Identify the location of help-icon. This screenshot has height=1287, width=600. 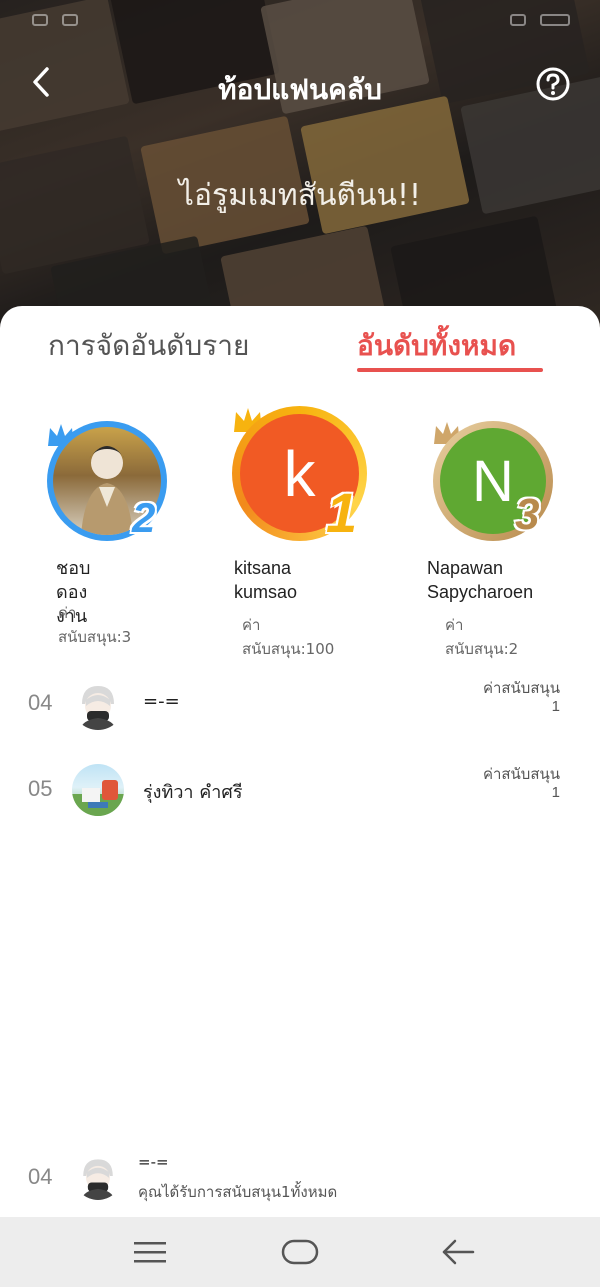
(553, 84).